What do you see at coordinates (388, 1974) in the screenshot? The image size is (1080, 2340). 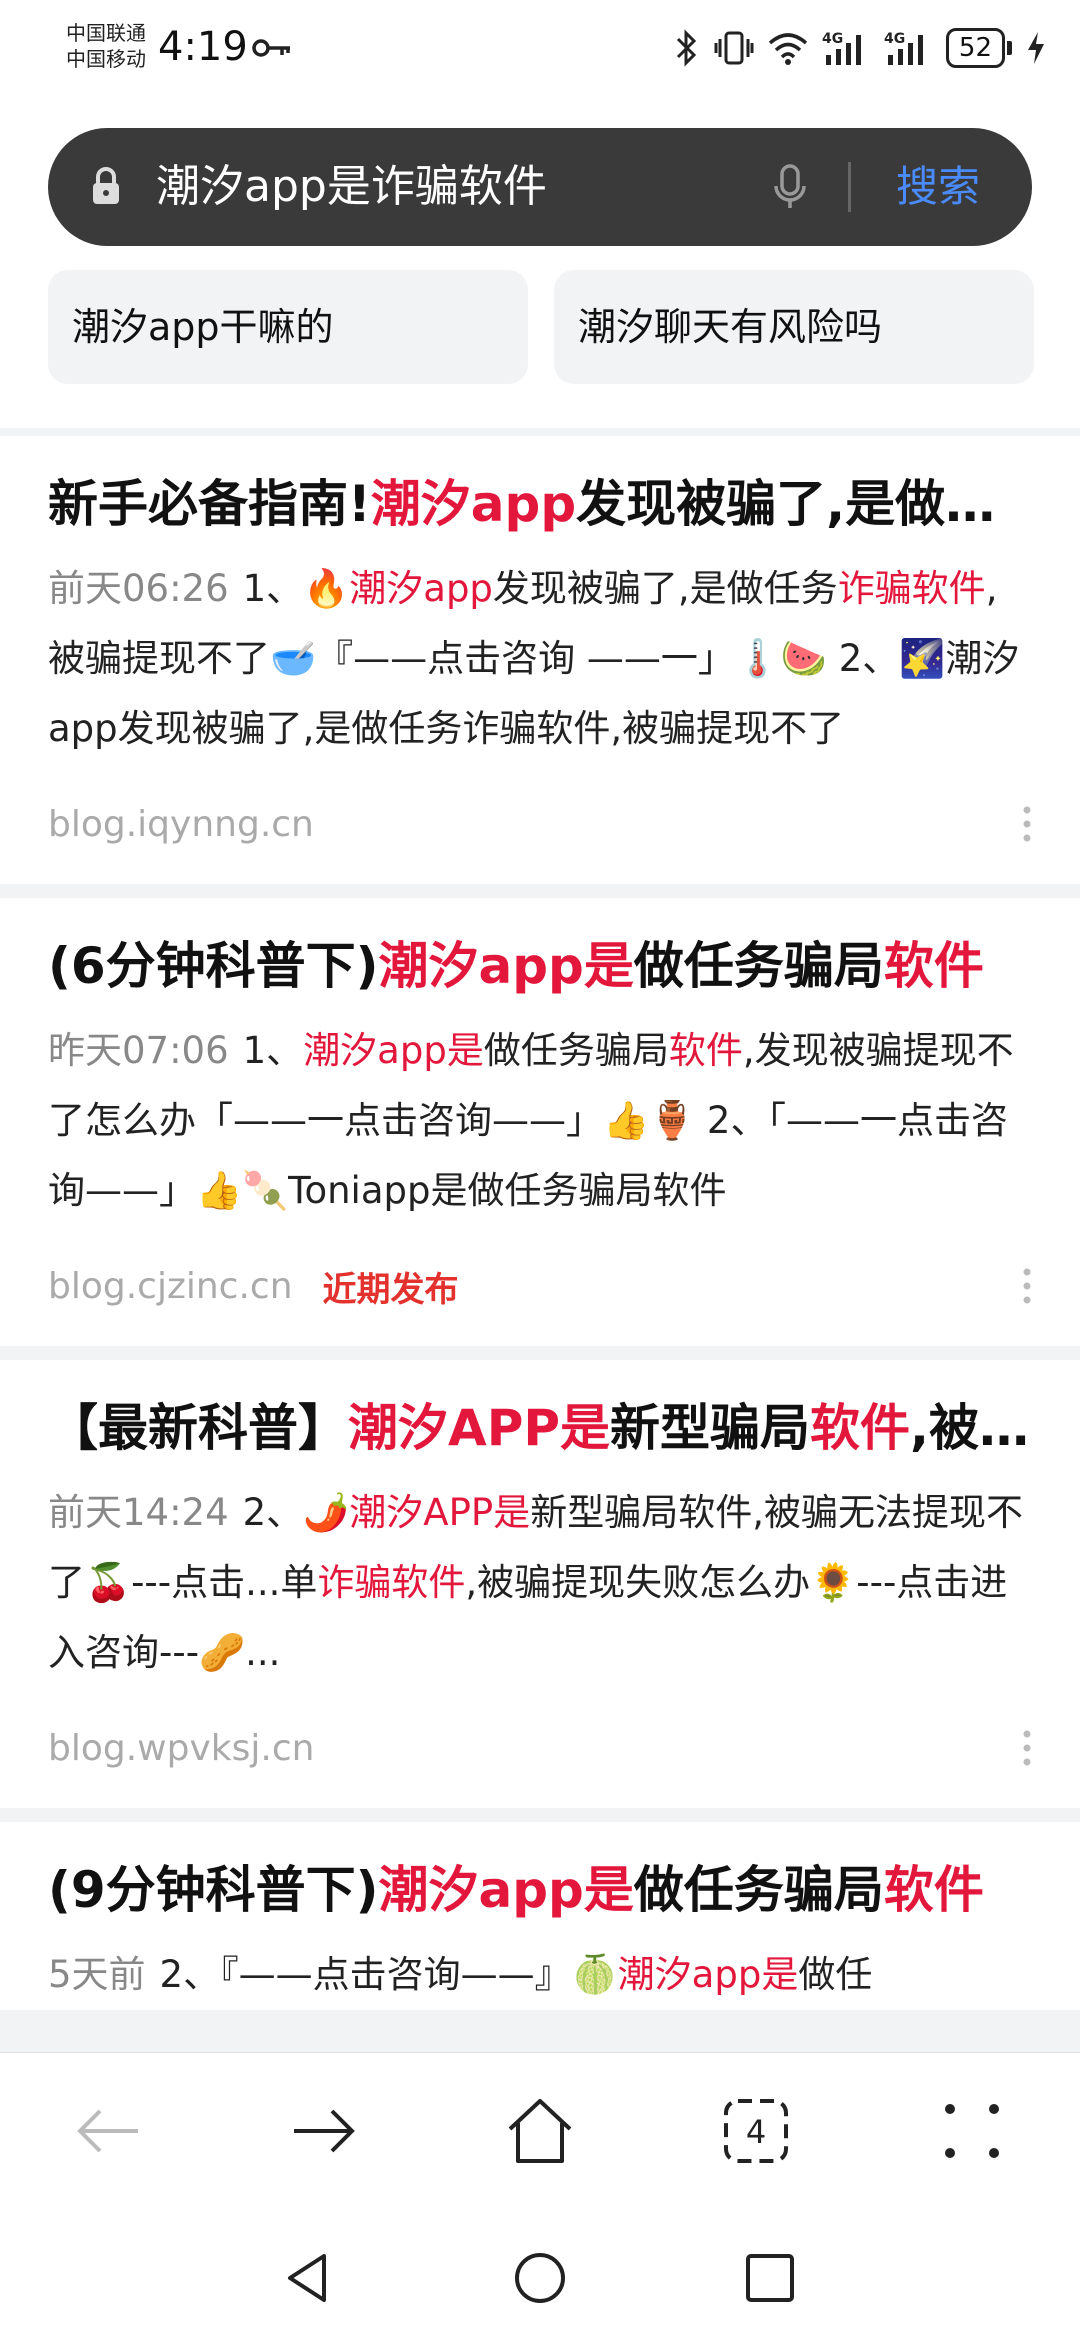 I see `snippet-part: 2、『——点击咨询——』🍈` at bounding box center [388, 1974].